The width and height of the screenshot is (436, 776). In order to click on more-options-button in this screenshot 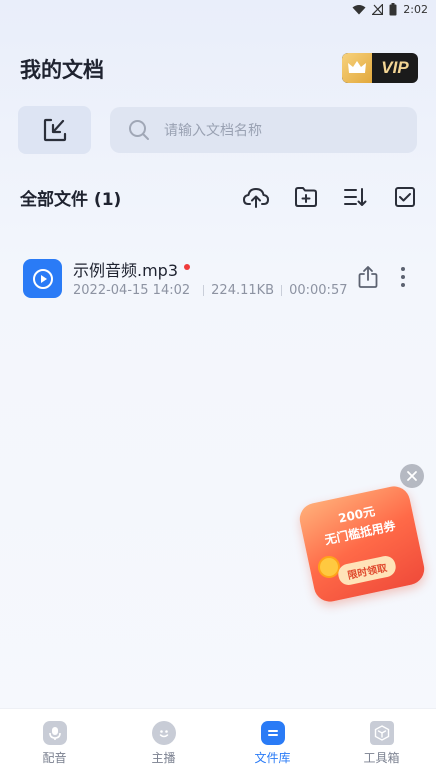, I will do `click(403, 277)`.